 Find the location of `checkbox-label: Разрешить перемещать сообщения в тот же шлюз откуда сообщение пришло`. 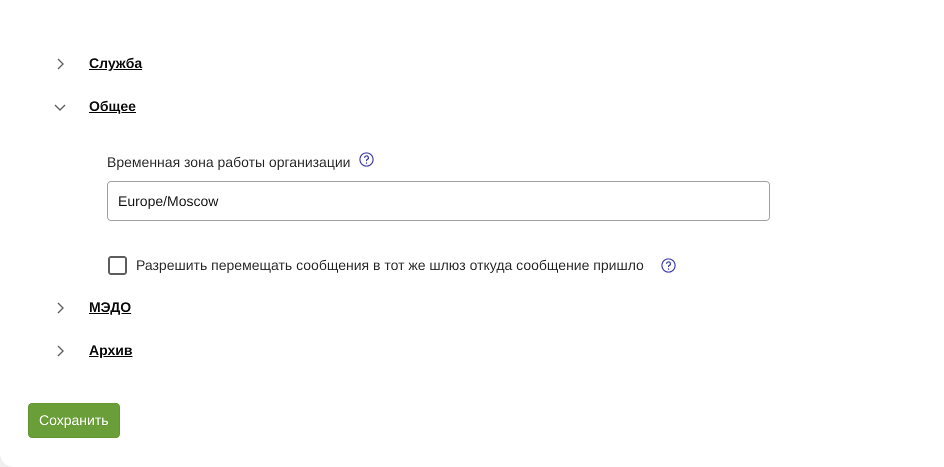

checkbox-label: Разрешить перемещать сообщения в тот же шлюз откуда сообщение пришло is located at coordinates (390, 265).